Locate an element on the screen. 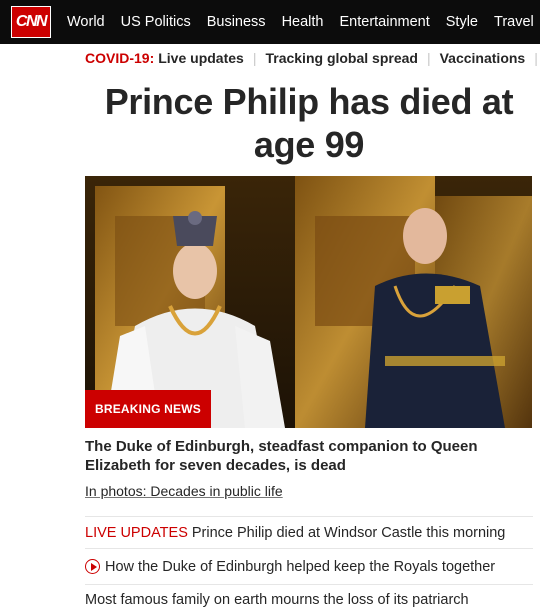 This screenshot has width=540, height=614. nav-link-health: Health is located at coordinates (303, 22).